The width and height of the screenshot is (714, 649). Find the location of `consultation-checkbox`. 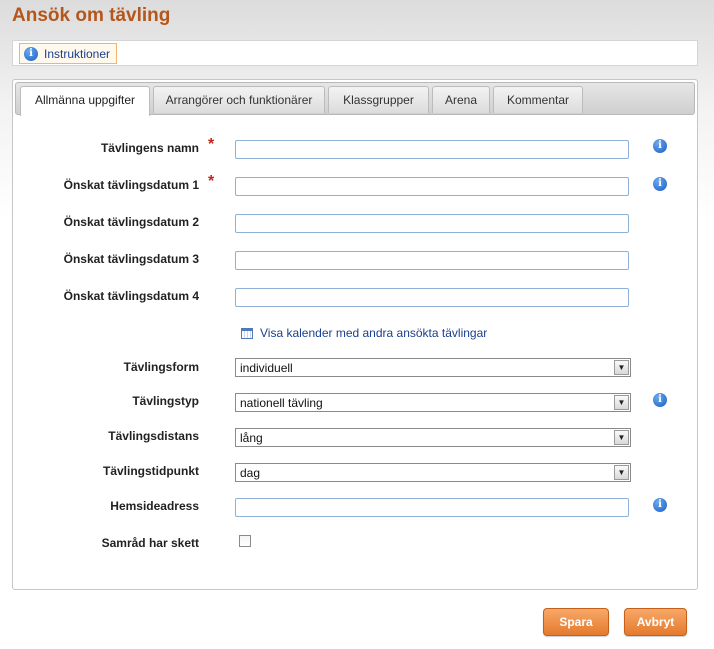

consultation-checkbox is located at coordinates (245, 541).